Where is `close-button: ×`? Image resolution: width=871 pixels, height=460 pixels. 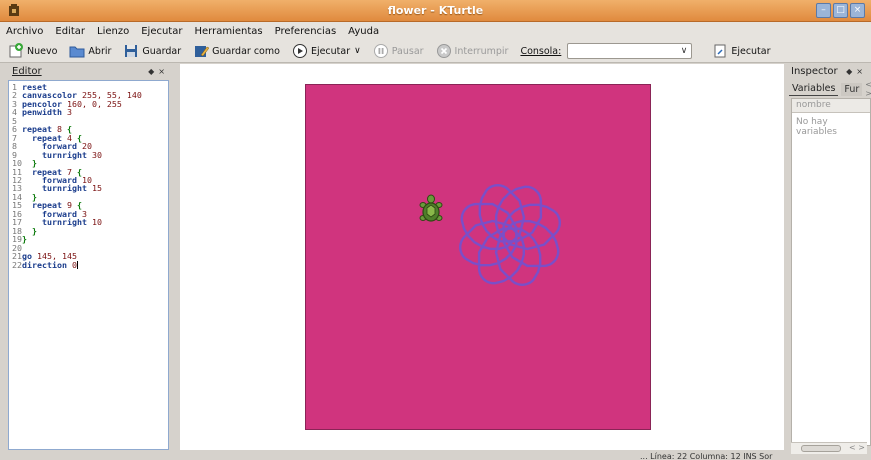
close-button: × is located at coordinates (857, 10).